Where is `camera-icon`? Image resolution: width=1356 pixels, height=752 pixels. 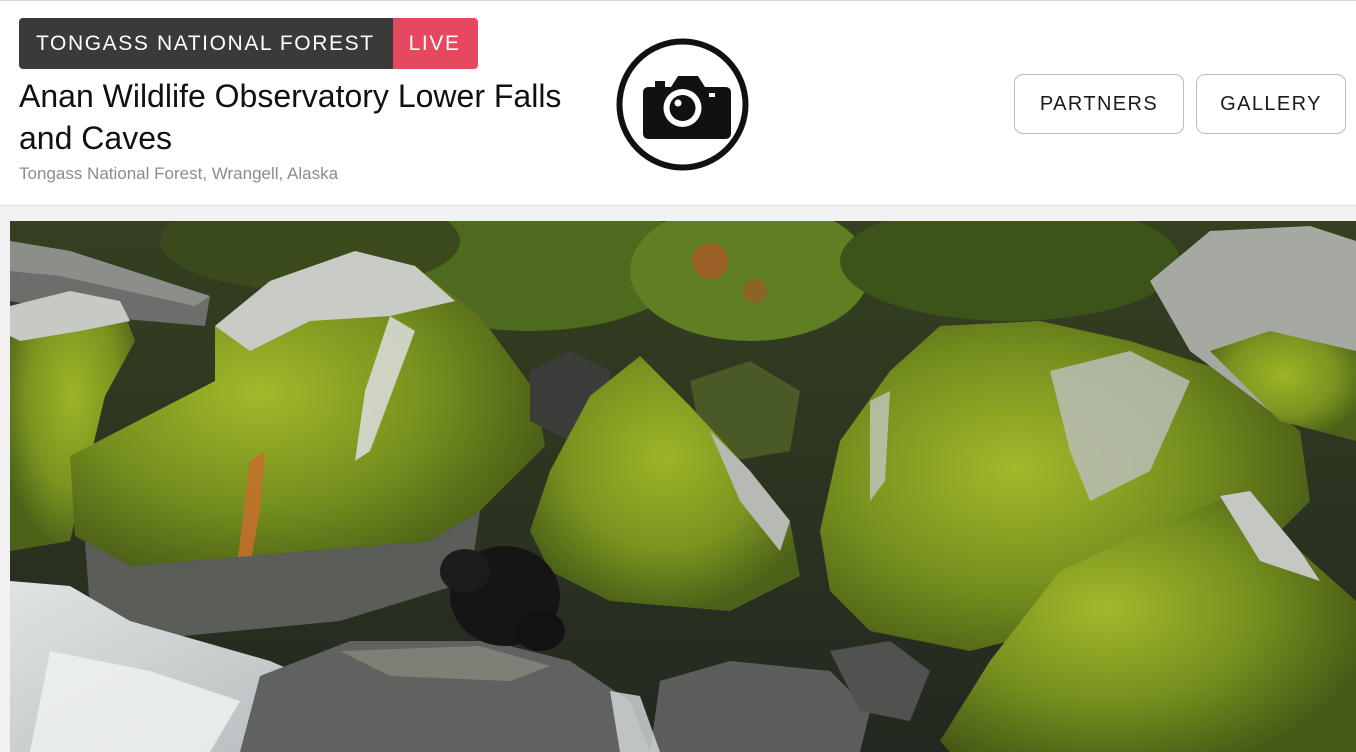 camera-icon is located at coordinates (682, 104).